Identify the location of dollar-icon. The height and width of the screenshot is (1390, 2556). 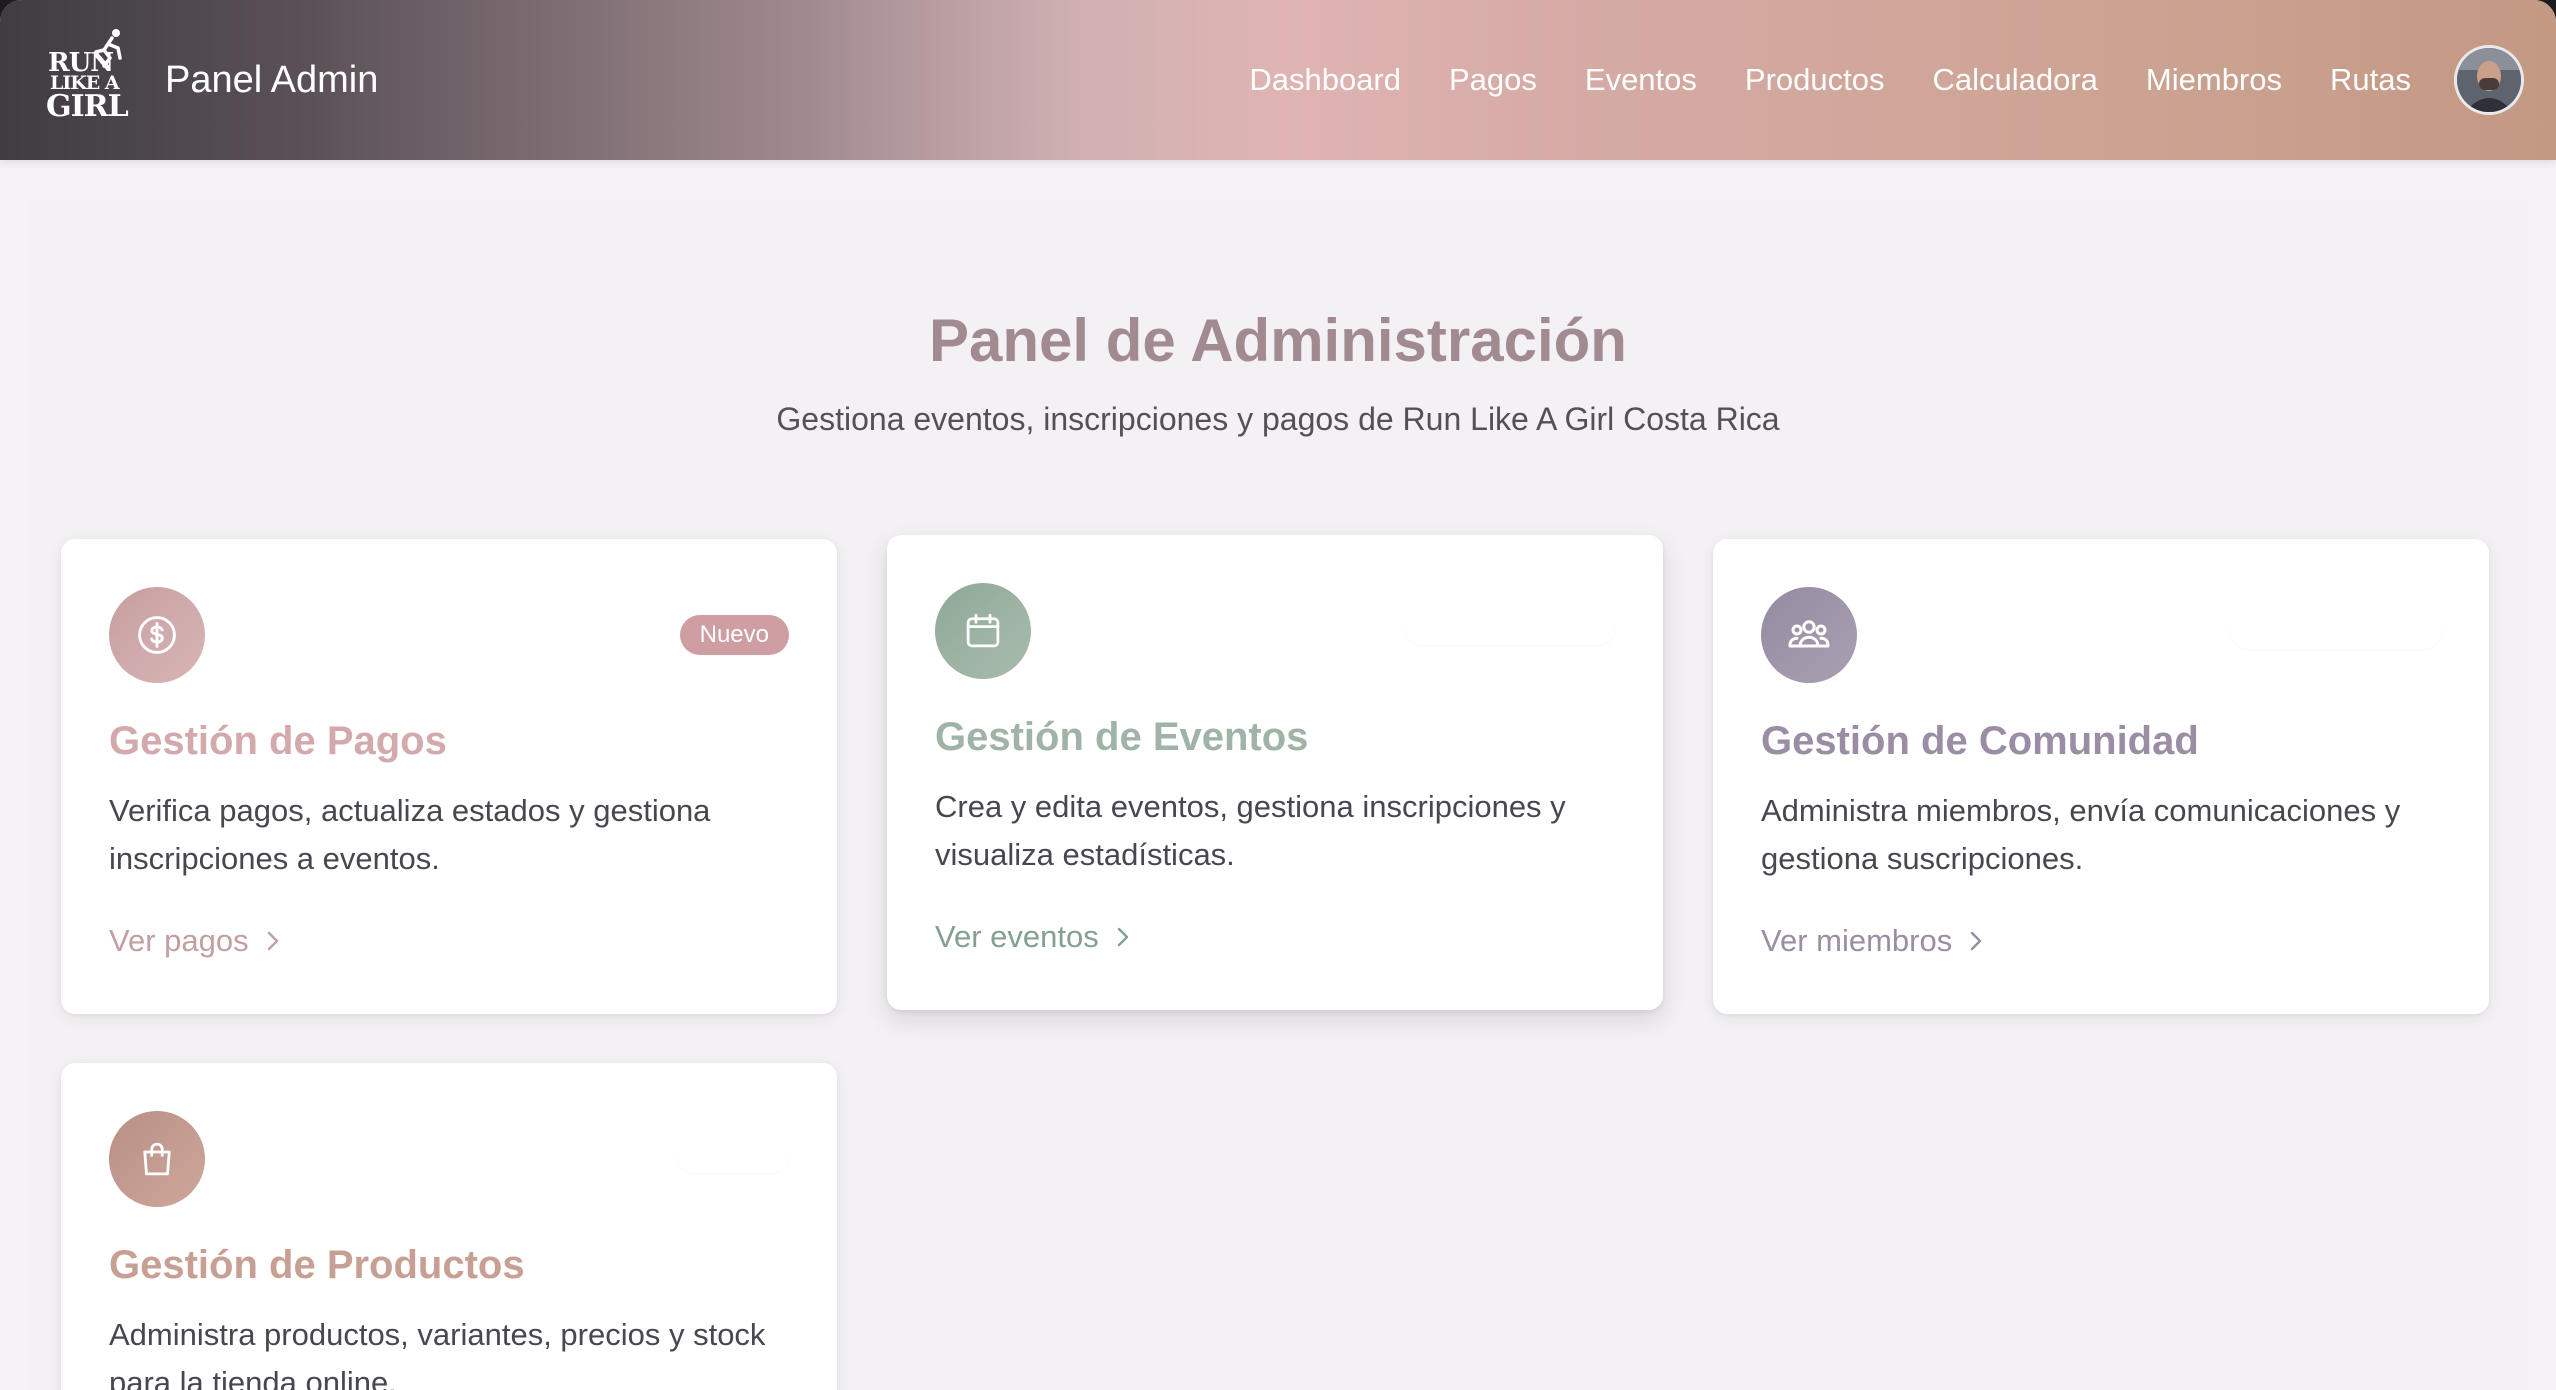
(157, 635).